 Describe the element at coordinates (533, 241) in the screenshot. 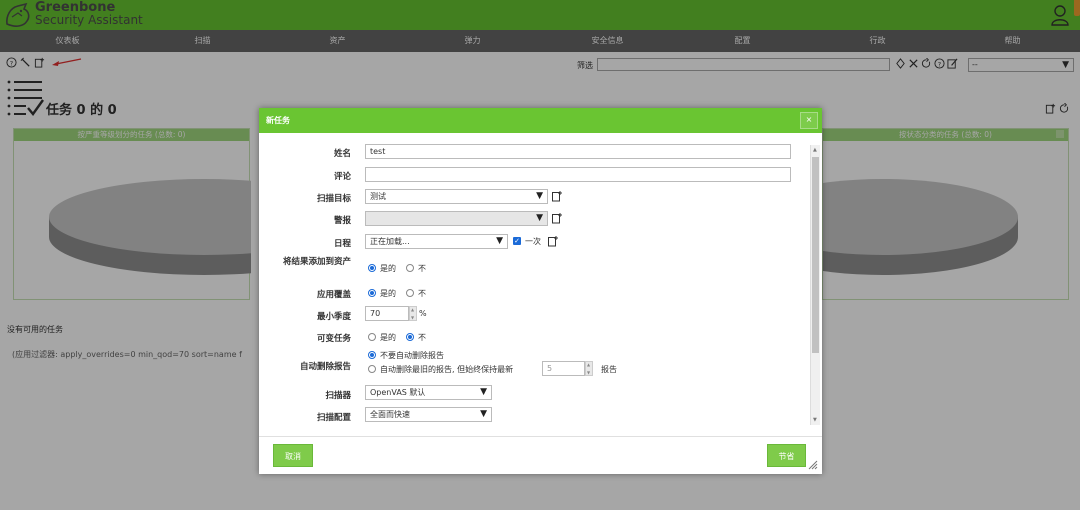

I see `schedule-once-label: 一次` at that location.